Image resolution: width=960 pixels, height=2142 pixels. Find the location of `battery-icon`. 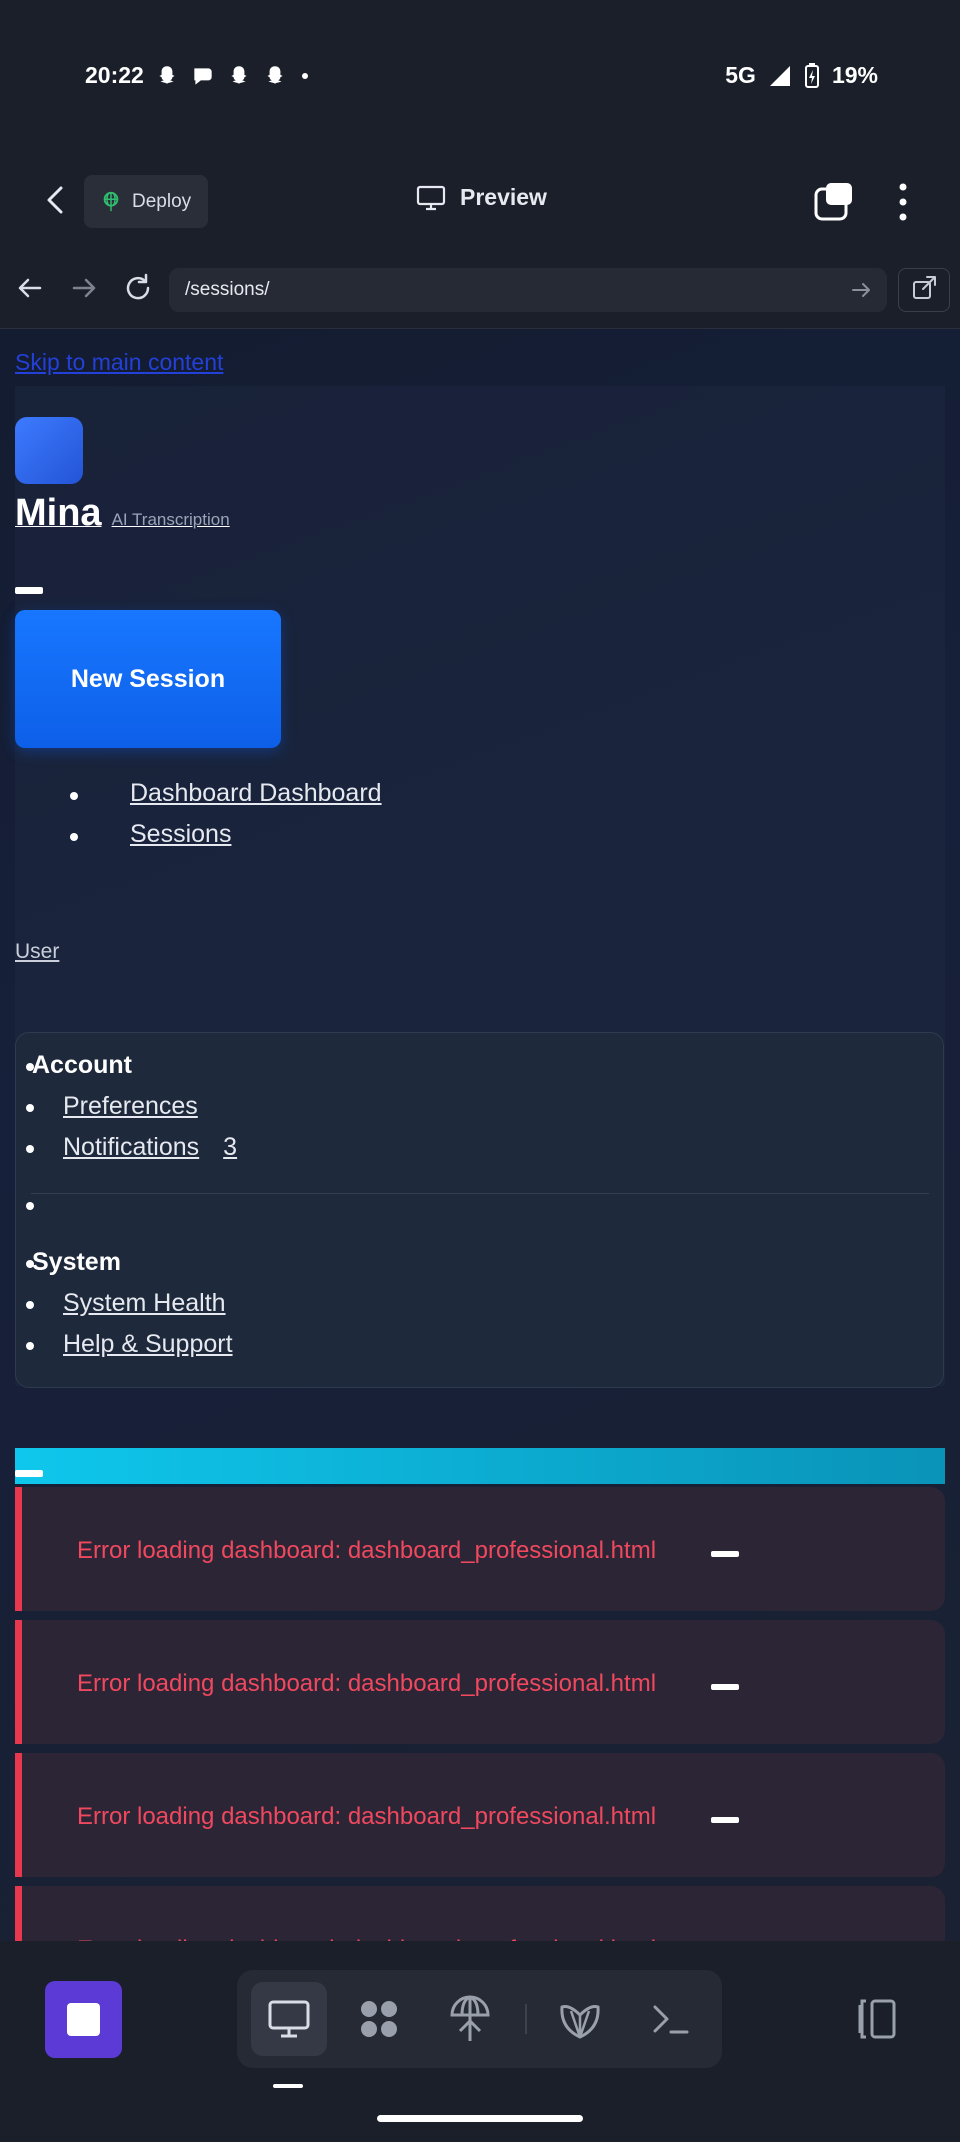

battery-icon is located at coordinates (811, 75).